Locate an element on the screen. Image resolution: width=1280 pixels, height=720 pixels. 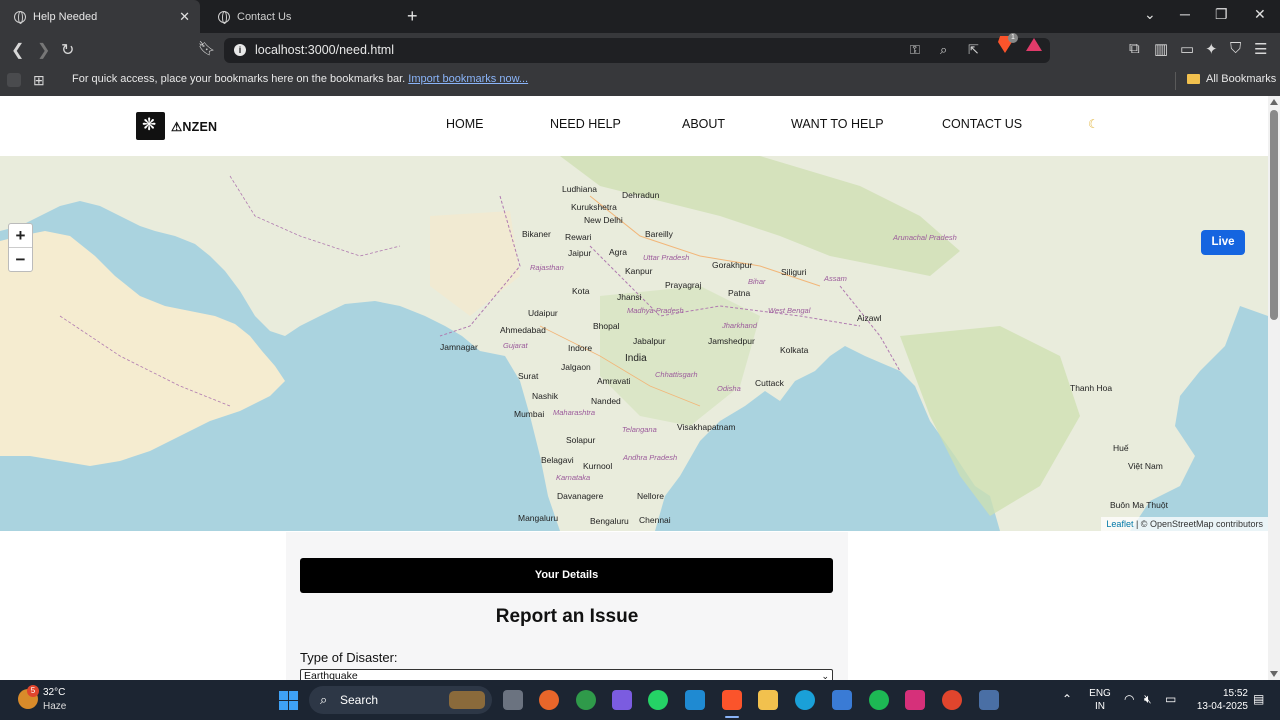
menu-icon: ☰ is located at coordinates (1260, 49).